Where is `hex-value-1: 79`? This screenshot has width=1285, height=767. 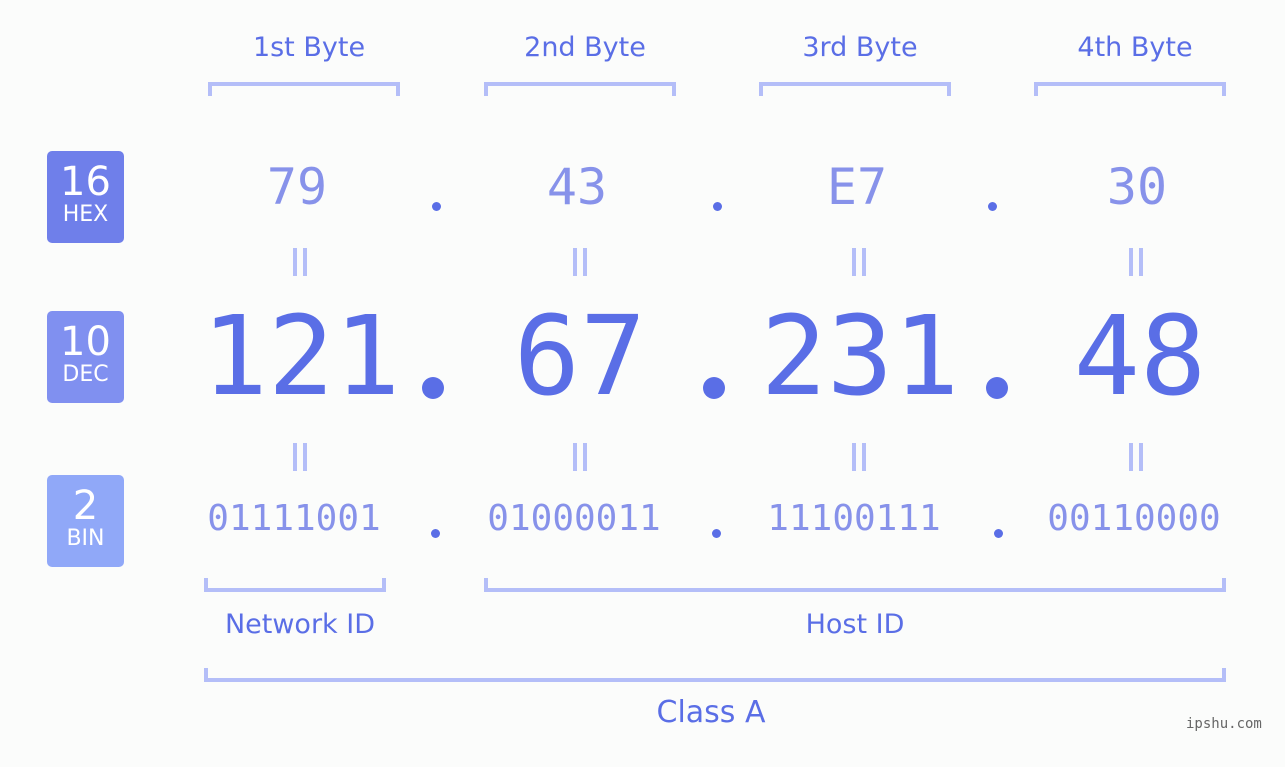
hex-value-1: 79 is located at coordinates (297, 187).